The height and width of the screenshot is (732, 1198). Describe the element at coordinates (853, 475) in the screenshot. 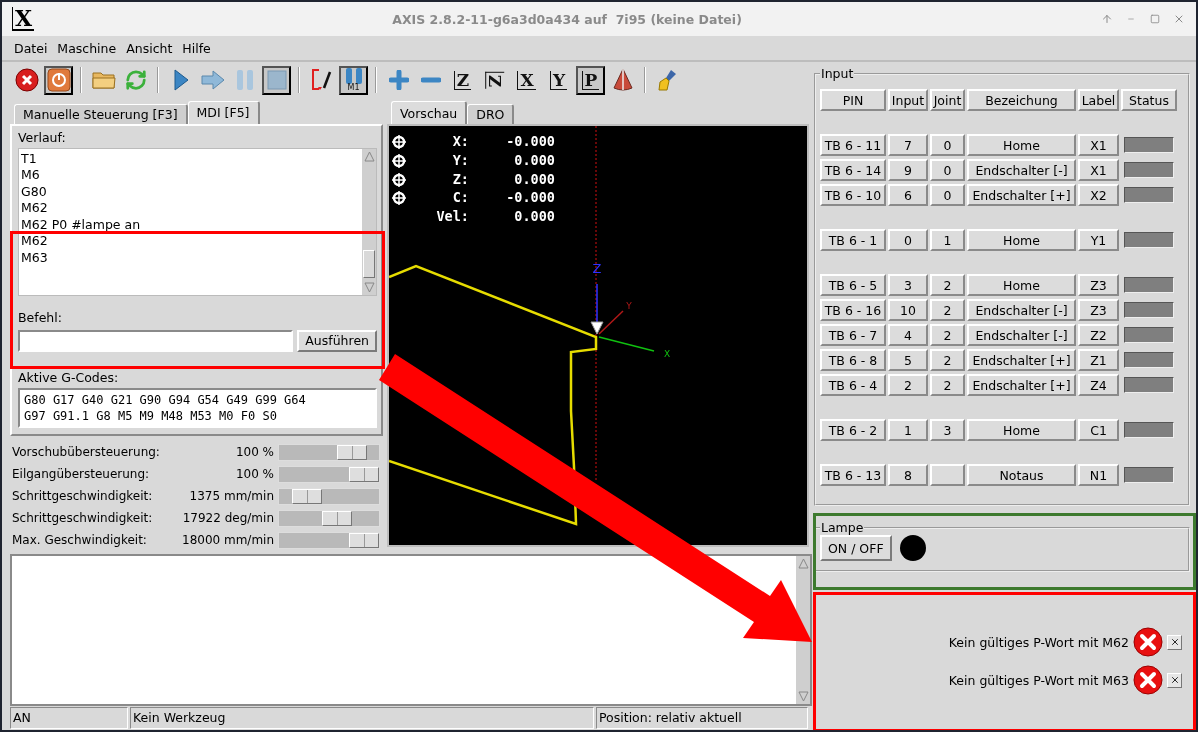

I see `pin-cell: TB 6 - 13` at that location.